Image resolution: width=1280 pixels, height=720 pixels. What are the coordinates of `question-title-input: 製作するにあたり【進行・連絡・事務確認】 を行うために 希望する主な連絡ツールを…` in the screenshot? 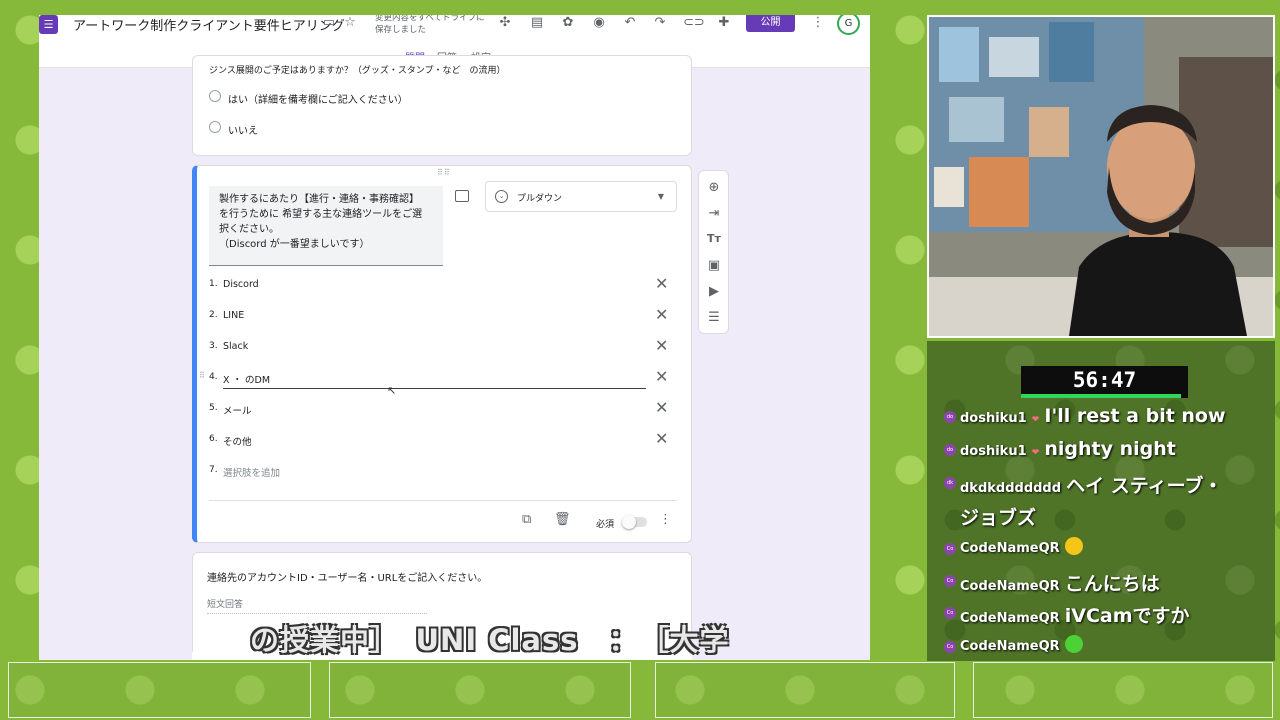 It's located at (326, 226).